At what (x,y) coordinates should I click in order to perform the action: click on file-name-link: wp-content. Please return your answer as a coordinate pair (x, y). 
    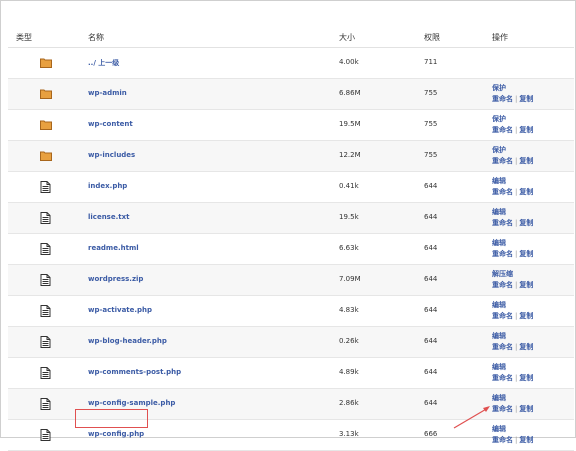
    Looking at the image, I should click on (110, 124).